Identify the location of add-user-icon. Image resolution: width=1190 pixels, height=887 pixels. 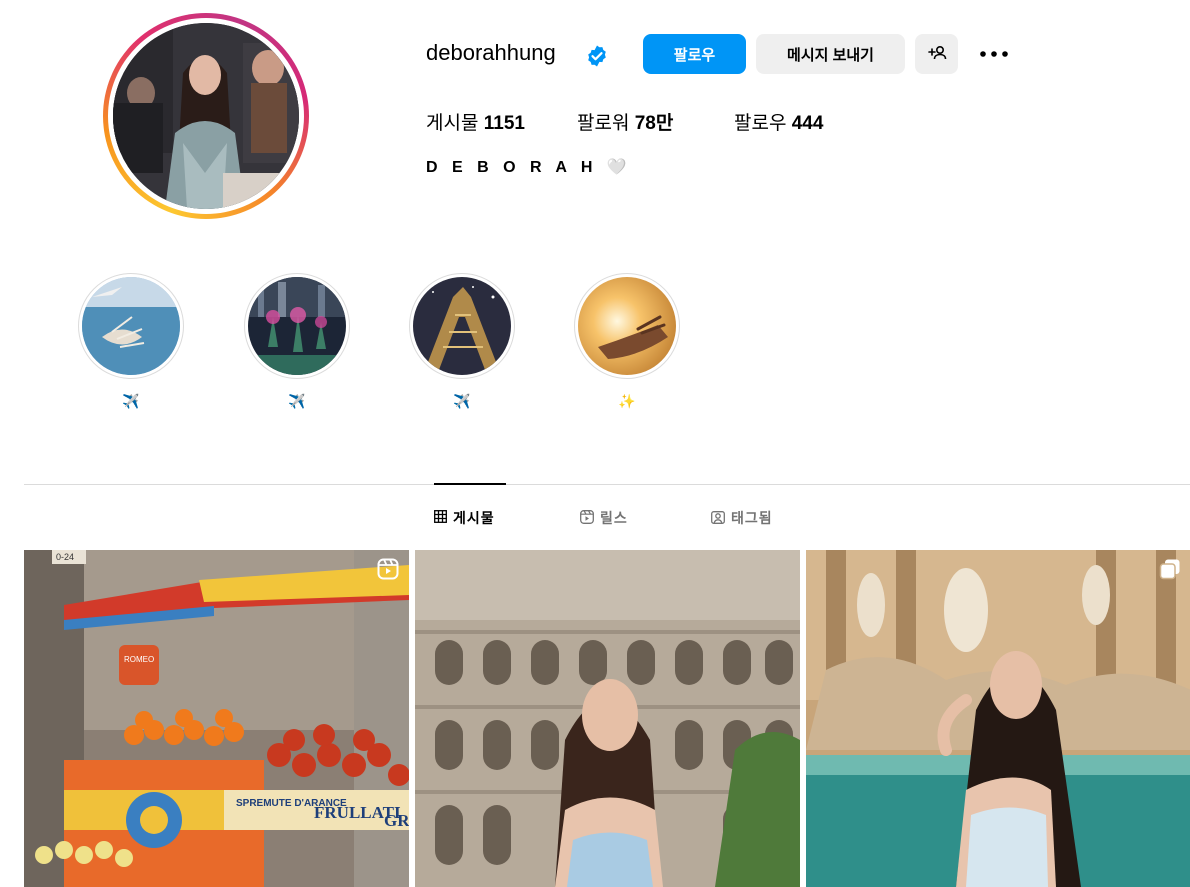
(937, 54).